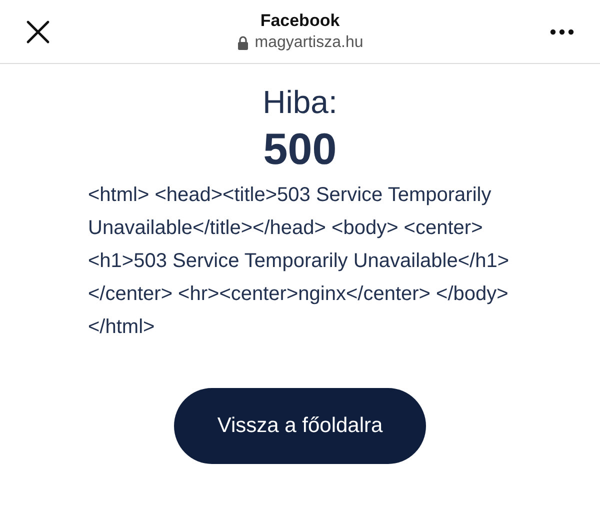 The width and height of the screenshot is (600, 521). I want to click on page-title: Facebook, so click(300, 21).